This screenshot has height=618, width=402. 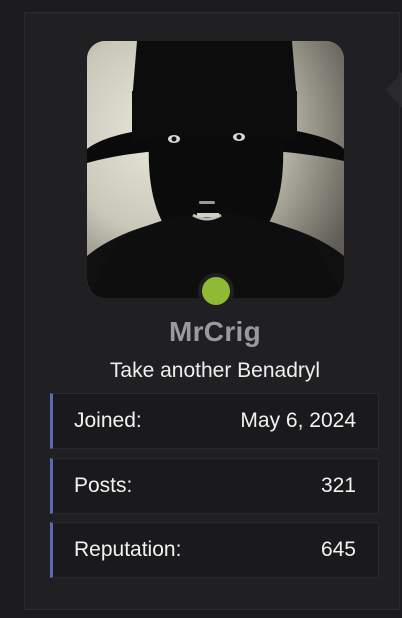 I want to click on stat-row-posts: Posts: 321, so click(x=214, y=486).